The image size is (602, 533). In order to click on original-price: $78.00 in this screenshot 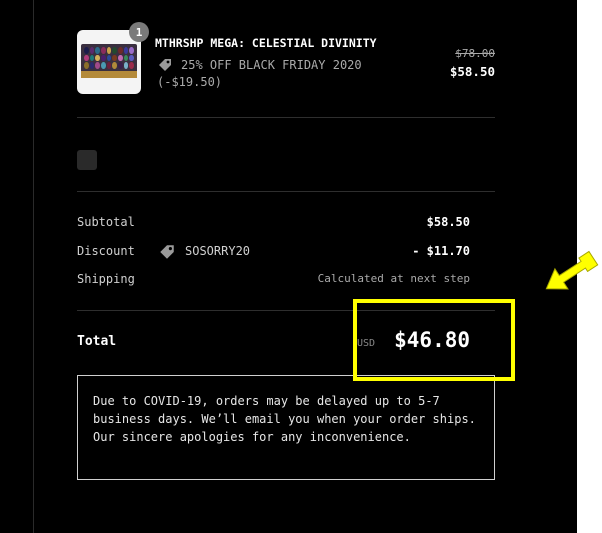, I will do `click(475, 53)`.